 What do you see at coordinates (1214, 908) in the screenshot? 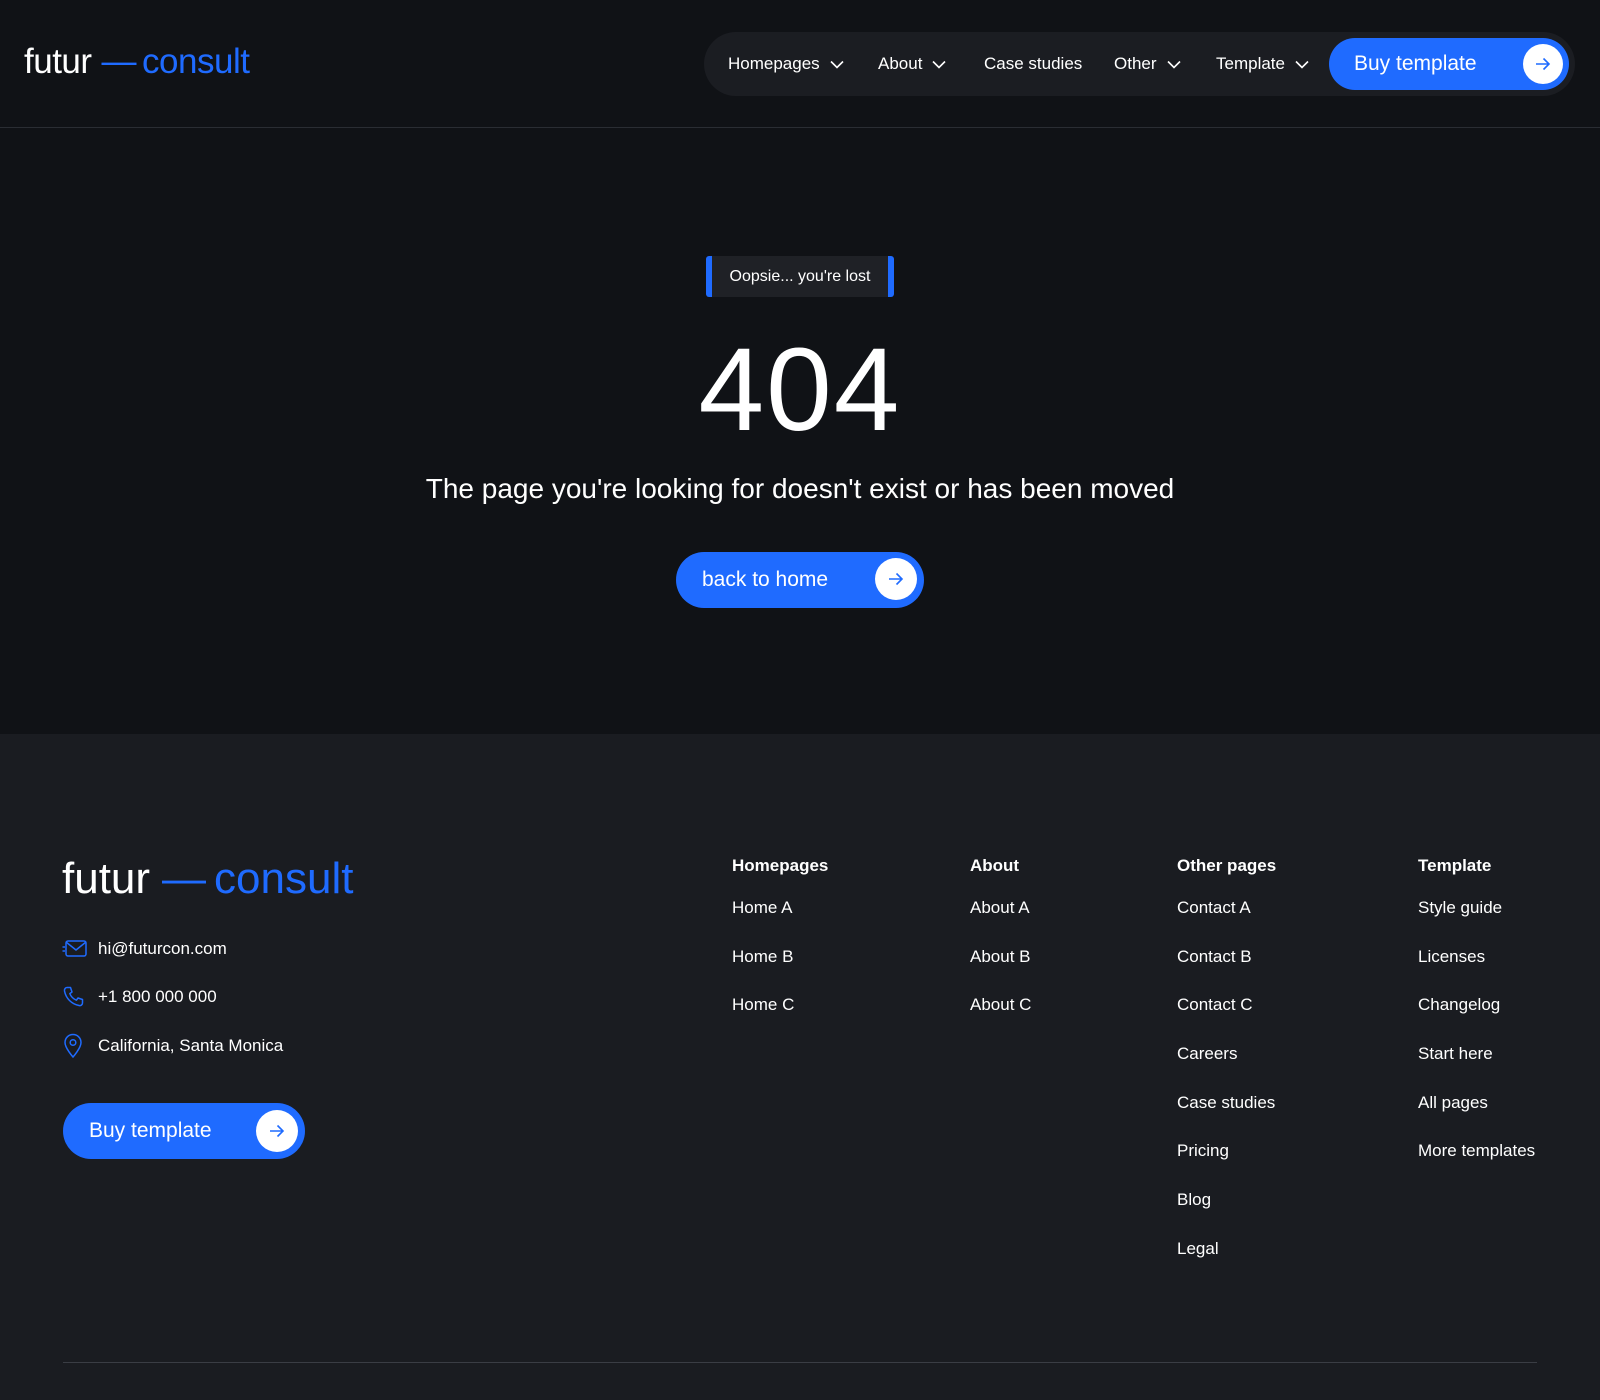
I see `footer-link: Contact A` at bounding box center [1214, 908].